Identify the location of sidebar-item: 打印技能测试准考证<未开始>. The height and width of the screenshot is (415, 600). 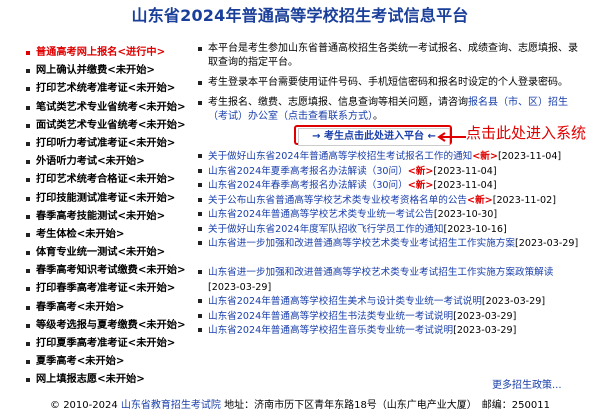
(111, 199).